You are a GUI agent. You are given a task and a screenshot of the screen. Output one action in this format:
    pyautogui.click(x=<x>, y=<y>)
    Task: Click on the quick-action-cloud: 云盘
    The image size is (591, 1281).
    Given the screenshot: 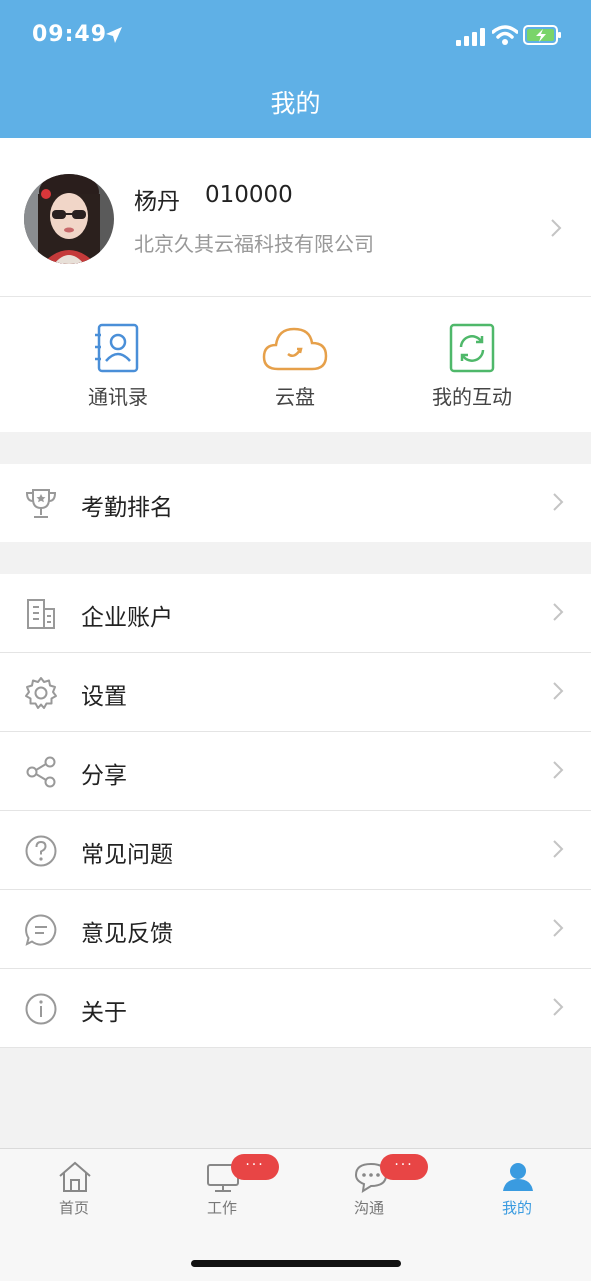 What is the action you would take?
    pyautogui.click(x=295, y=364)
    